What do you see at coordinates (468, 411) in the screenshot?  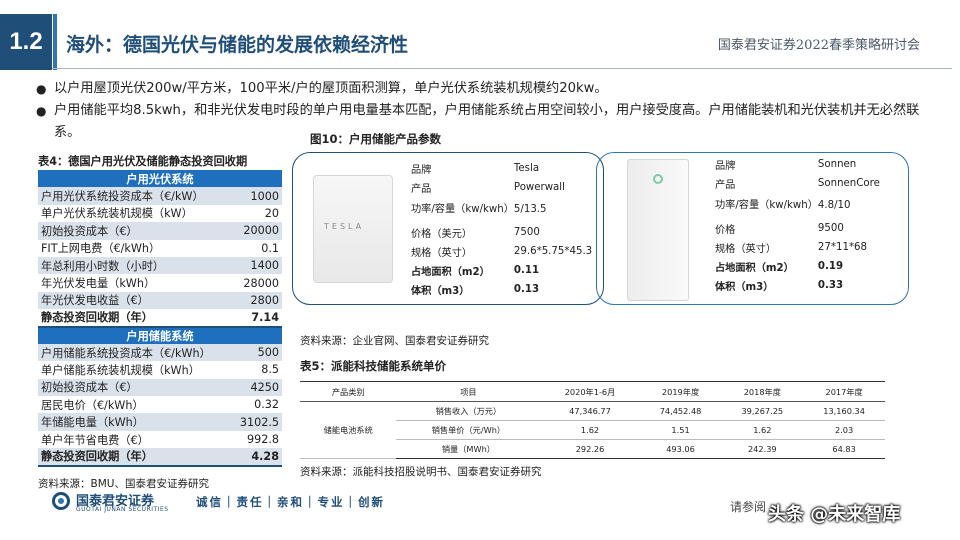 I see `item-cell: 销售收入（万元）` at bounding box center [468, 411].